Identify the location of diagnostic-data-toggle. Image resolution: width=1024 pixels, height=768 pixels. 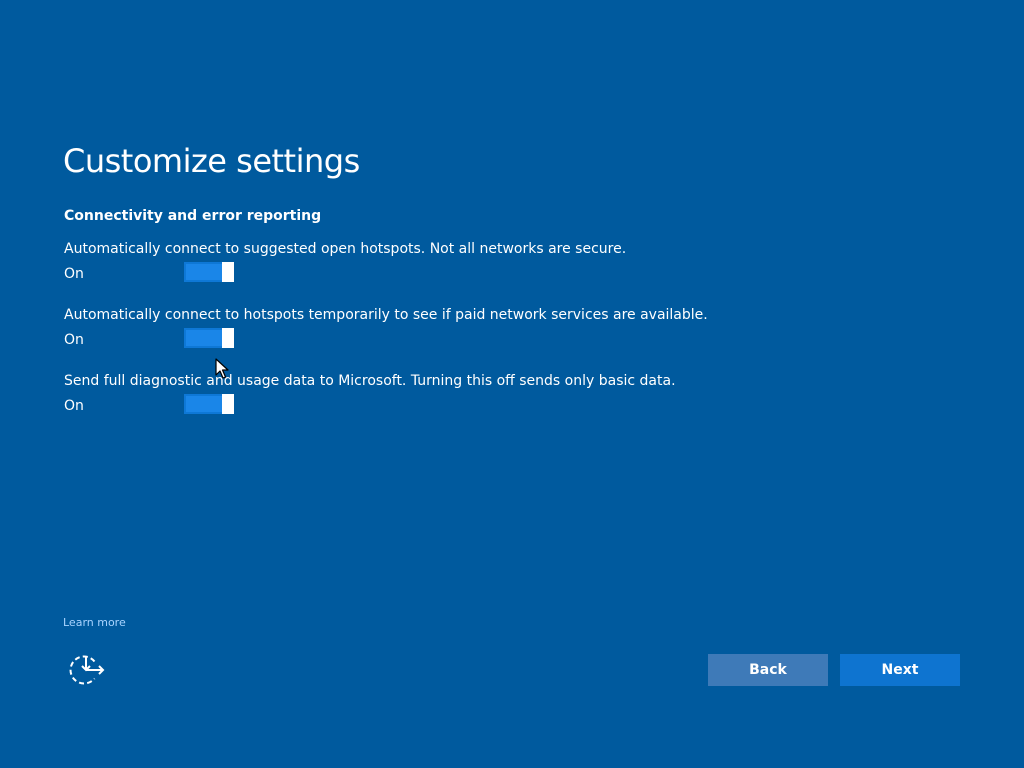
(209, 404).